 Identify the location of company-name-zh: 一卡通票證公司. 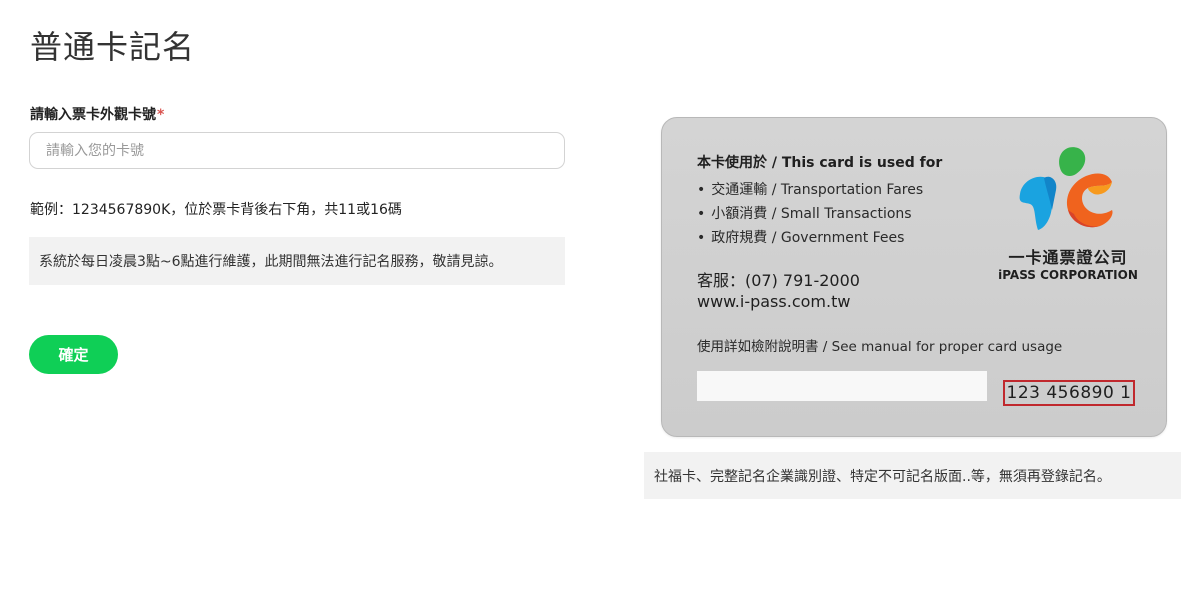
(1068, 257).